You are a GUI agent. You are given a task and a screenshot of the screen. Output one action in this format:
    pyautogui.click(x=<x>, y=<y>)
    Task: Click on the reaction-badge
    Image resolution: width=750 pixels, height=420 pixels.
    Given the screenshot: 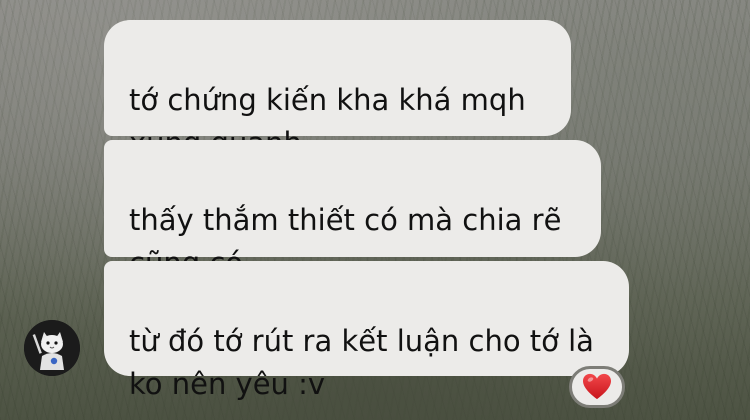 What is the action you would take?
    pyautogui.click(x=597, y=387)
    